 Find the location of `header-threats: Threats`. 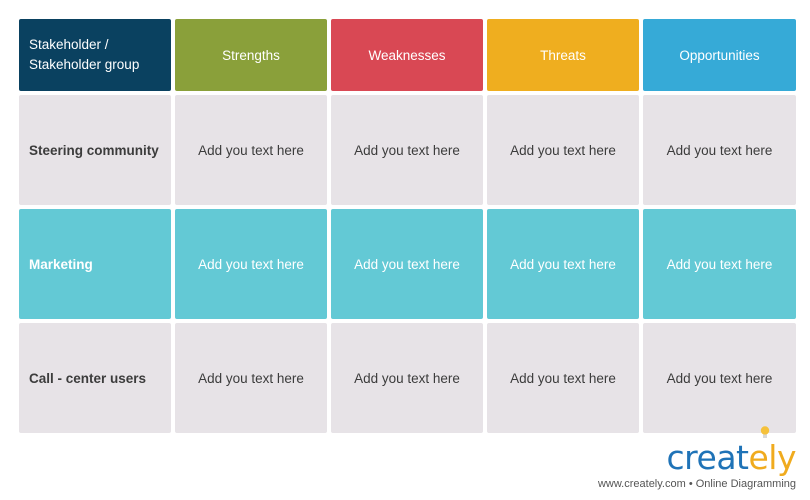

header-threats: Threats is located at coordinates (563, 55).